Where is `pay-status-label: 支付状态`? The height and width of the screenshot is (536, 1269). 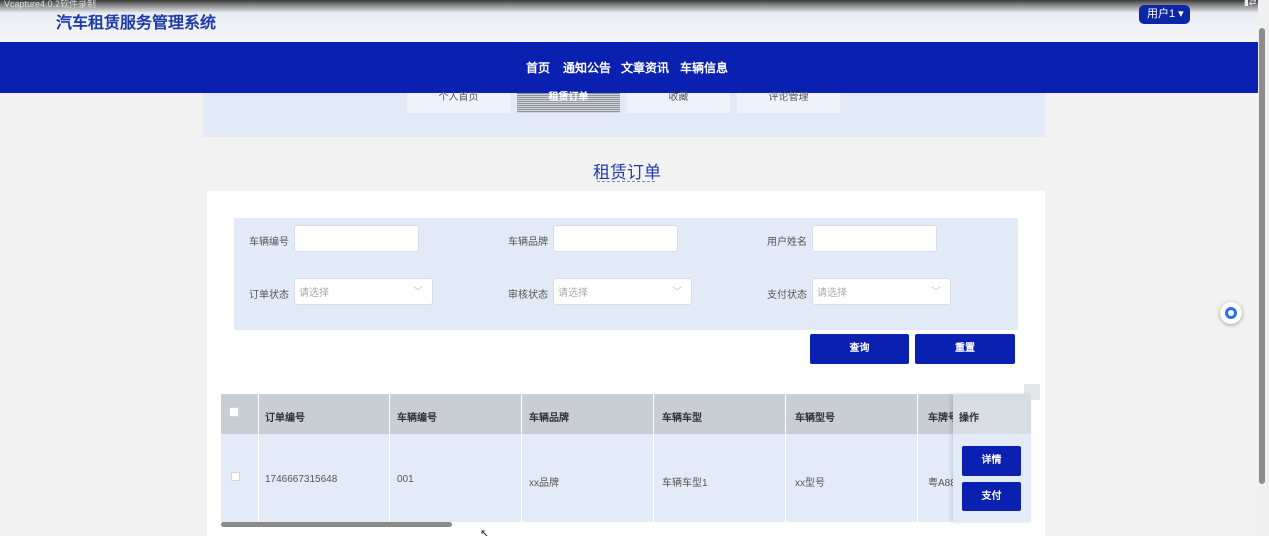 pay-status-label: 支付状态 is located at coordinates (787, 295).